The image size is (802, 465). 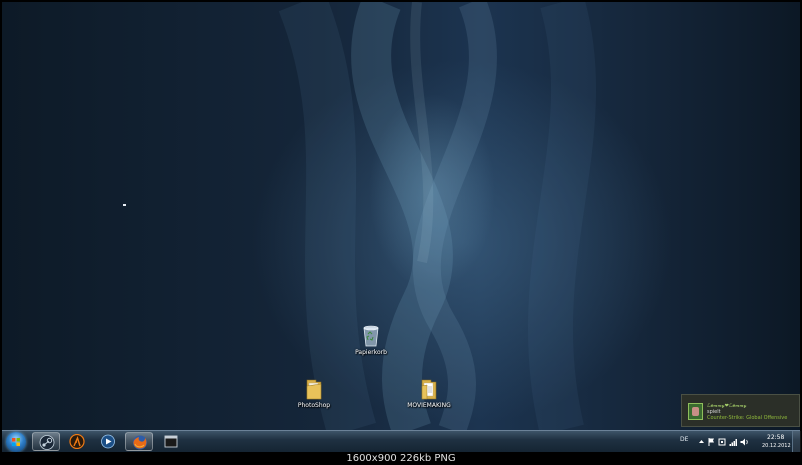 What do you see at coordinates (701, 441) in the screenshot?
I see `show-hidden-icons-arrow-icon` at bounding box center [701, 441].